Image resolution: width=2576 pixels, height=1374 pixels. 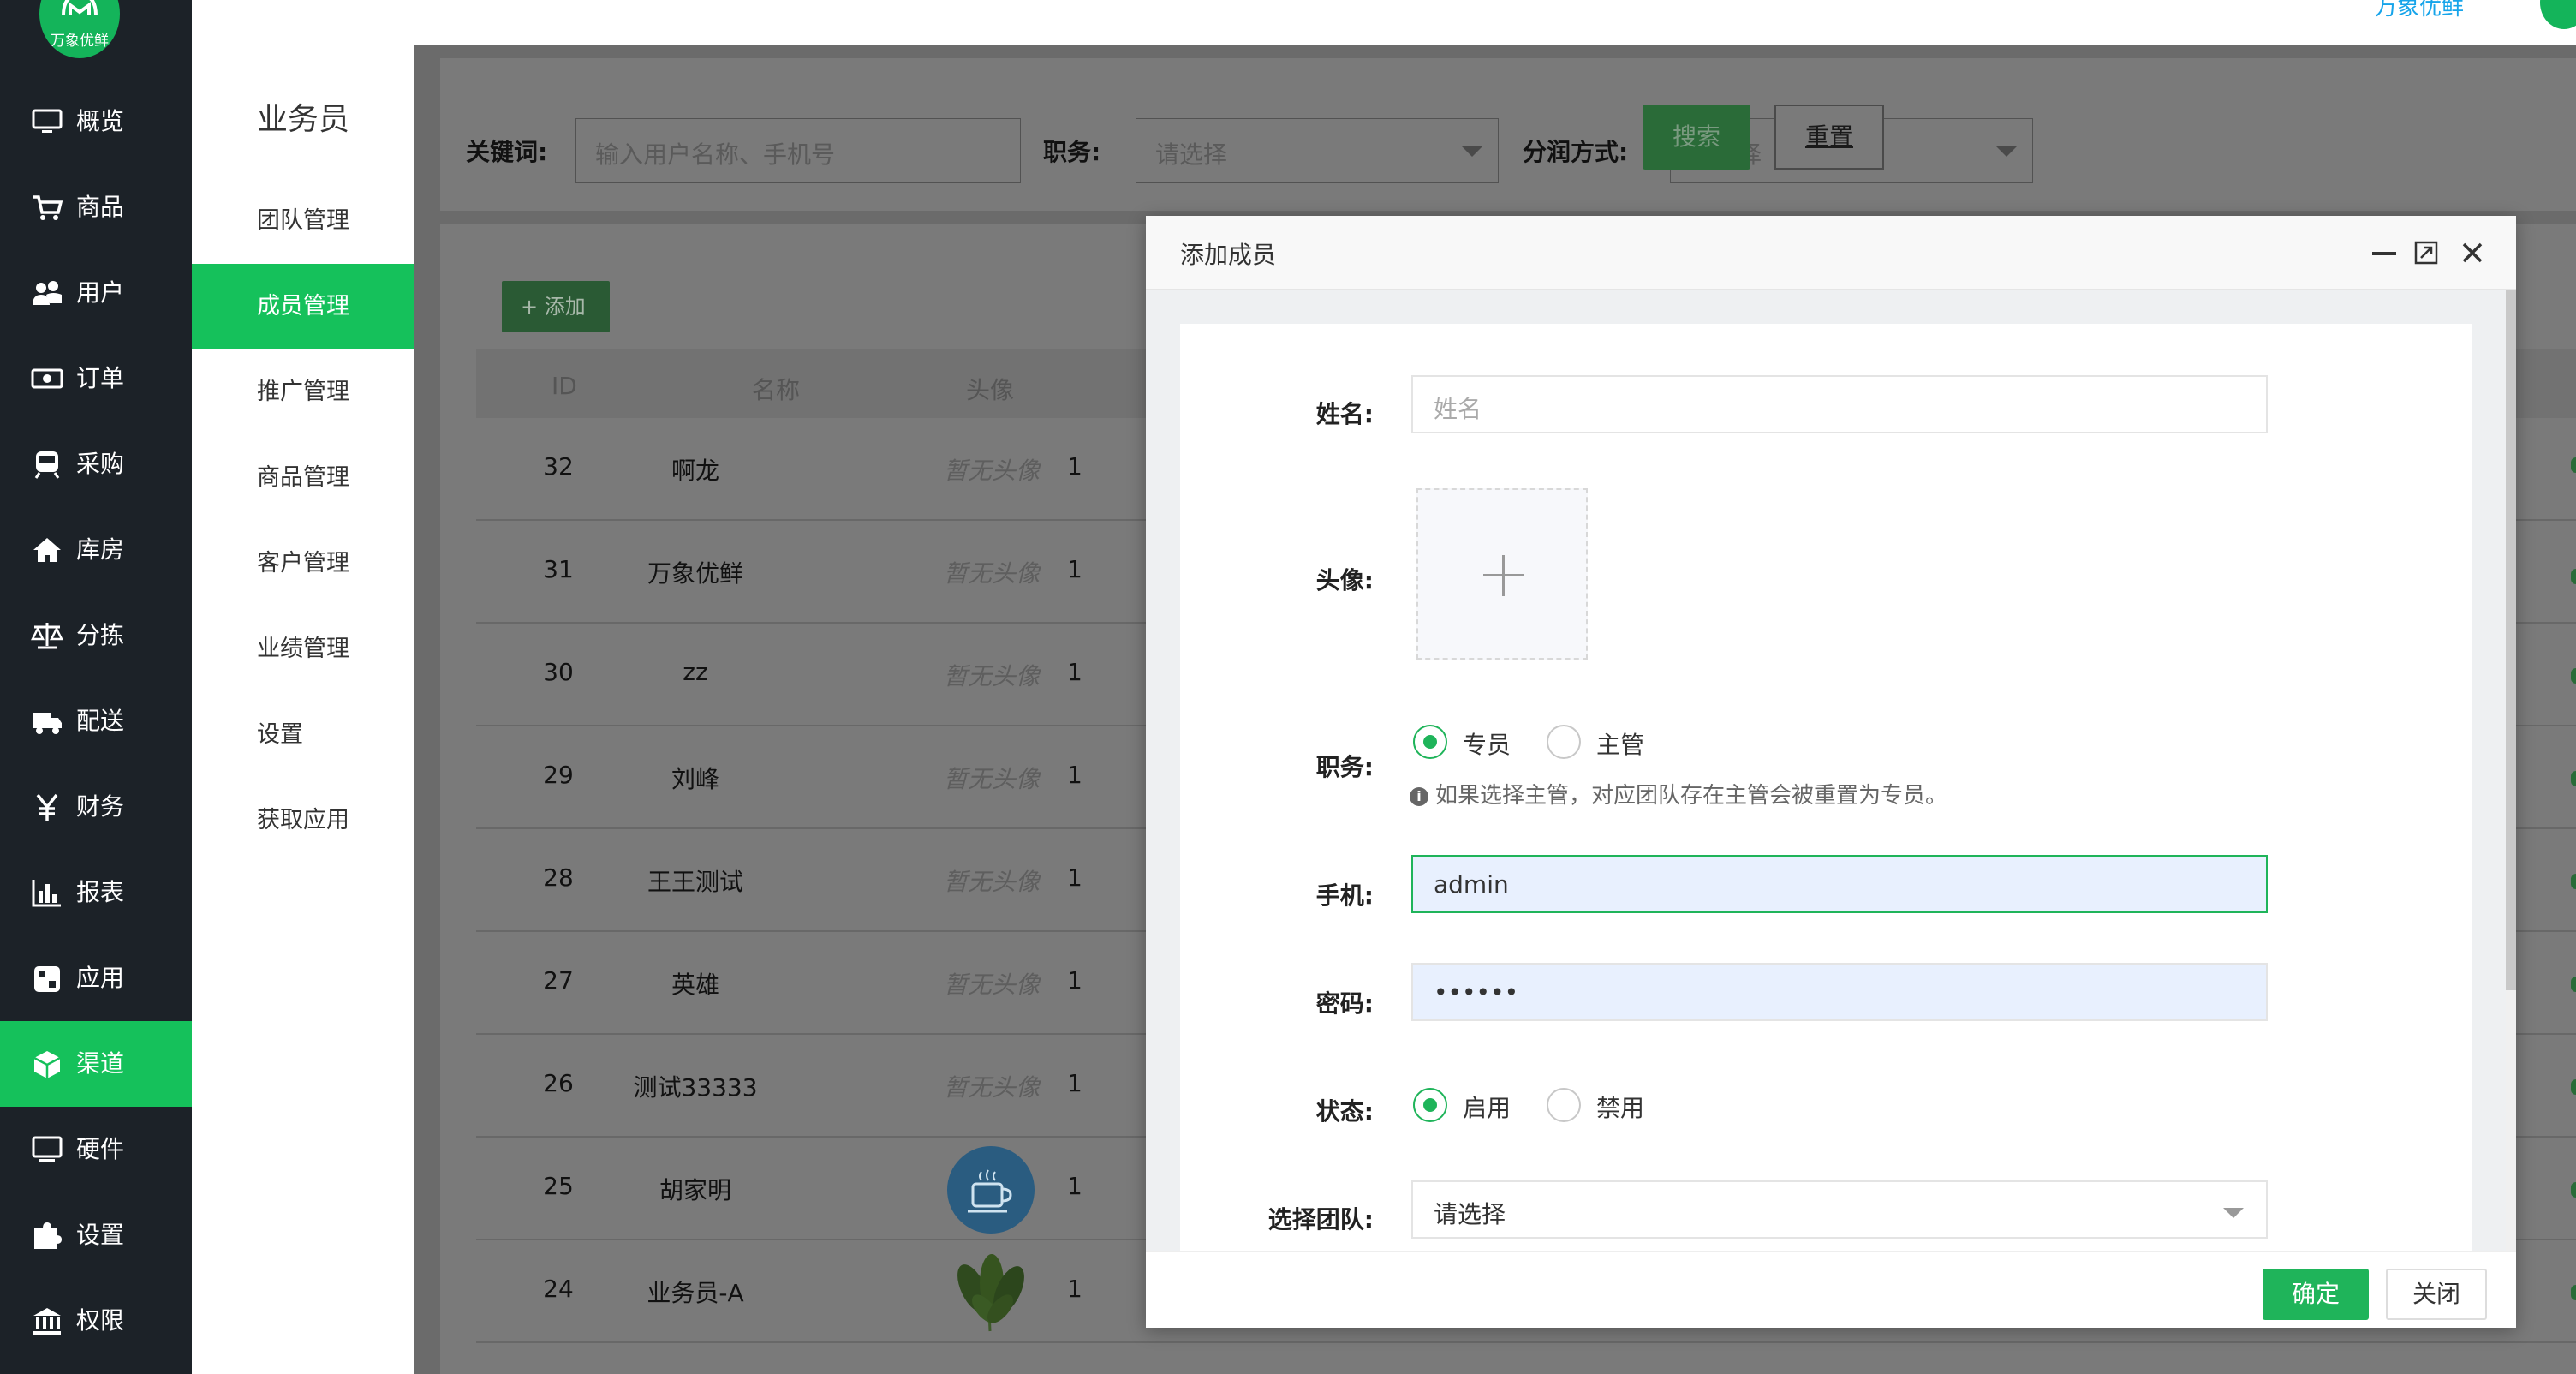 I want to click on close-icon, so click(x=2472, y=253).